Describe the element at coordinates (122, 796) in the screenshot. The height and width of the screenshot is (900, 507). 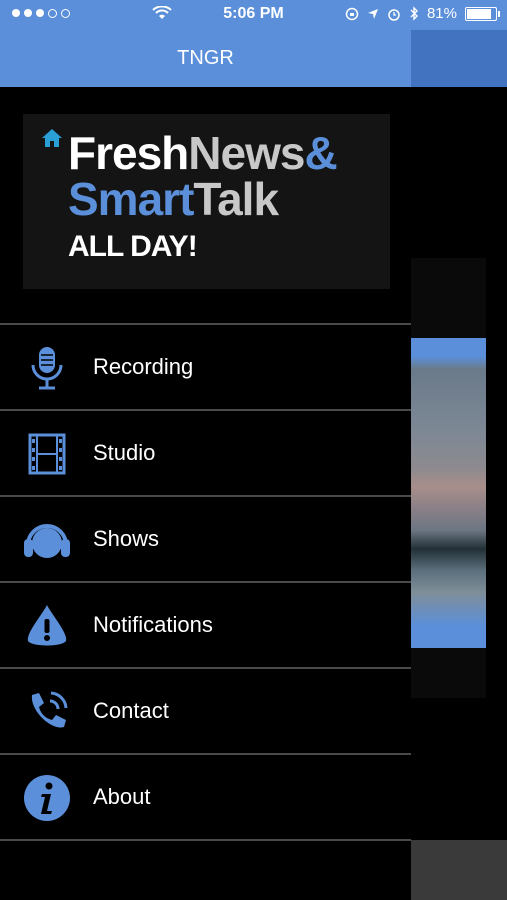
I see `menu-label: About` at that location.